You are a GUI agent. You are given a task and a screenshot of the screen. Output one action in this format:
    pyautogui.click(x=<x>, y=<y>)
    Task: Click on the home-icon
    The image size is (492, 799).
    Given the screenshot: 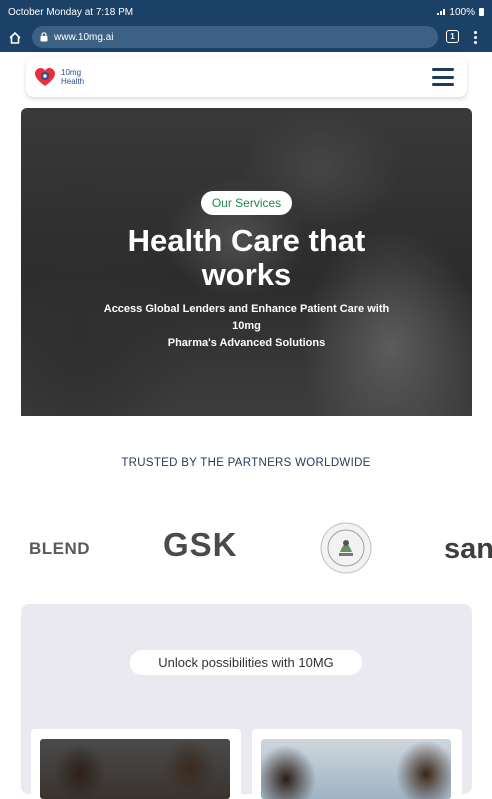 What is the action you would take?
    pyautogui.click(x=15, y=38)
    